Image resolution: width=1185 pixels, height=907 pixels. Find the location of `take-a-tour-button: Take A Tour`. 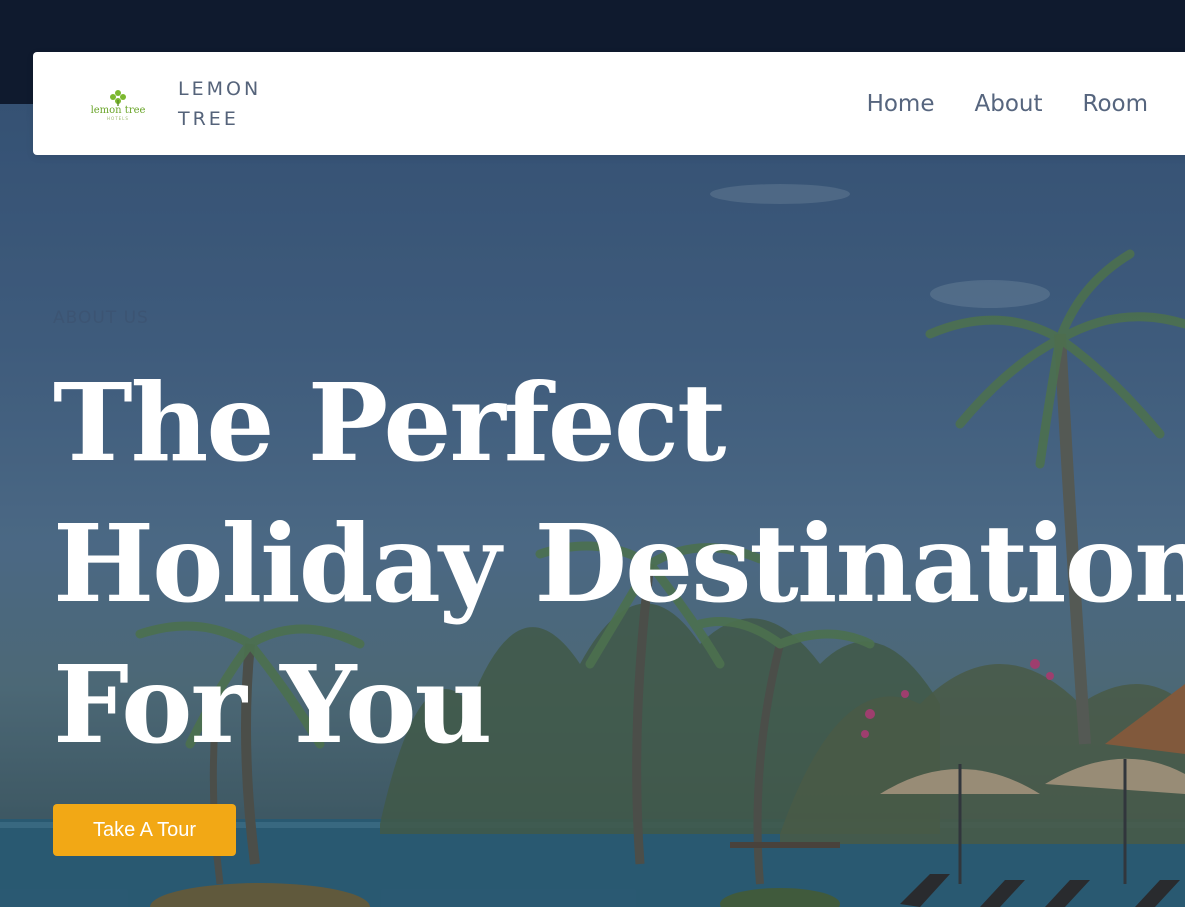

take-a-tour-button: Take A Tour is located at coordinates (144, 830).